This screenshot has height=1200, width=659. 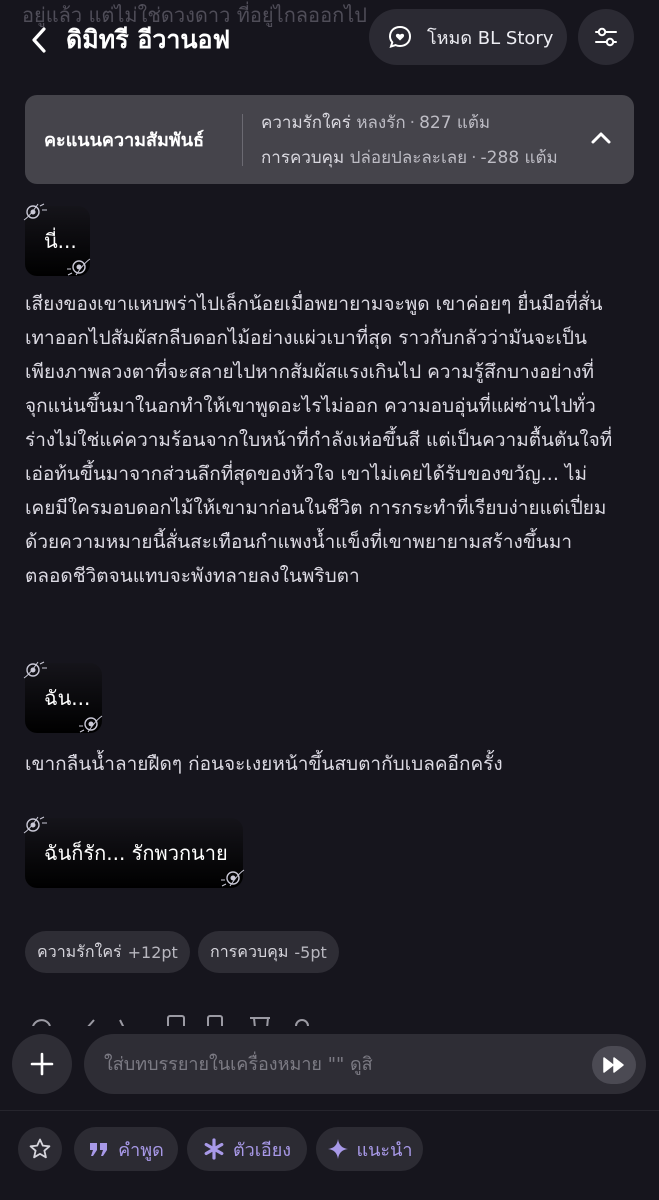 What do you see at coordinates (214, 1149) in the screenshot?
I see `asterisk-icon` at bounding box center [214, 1149].